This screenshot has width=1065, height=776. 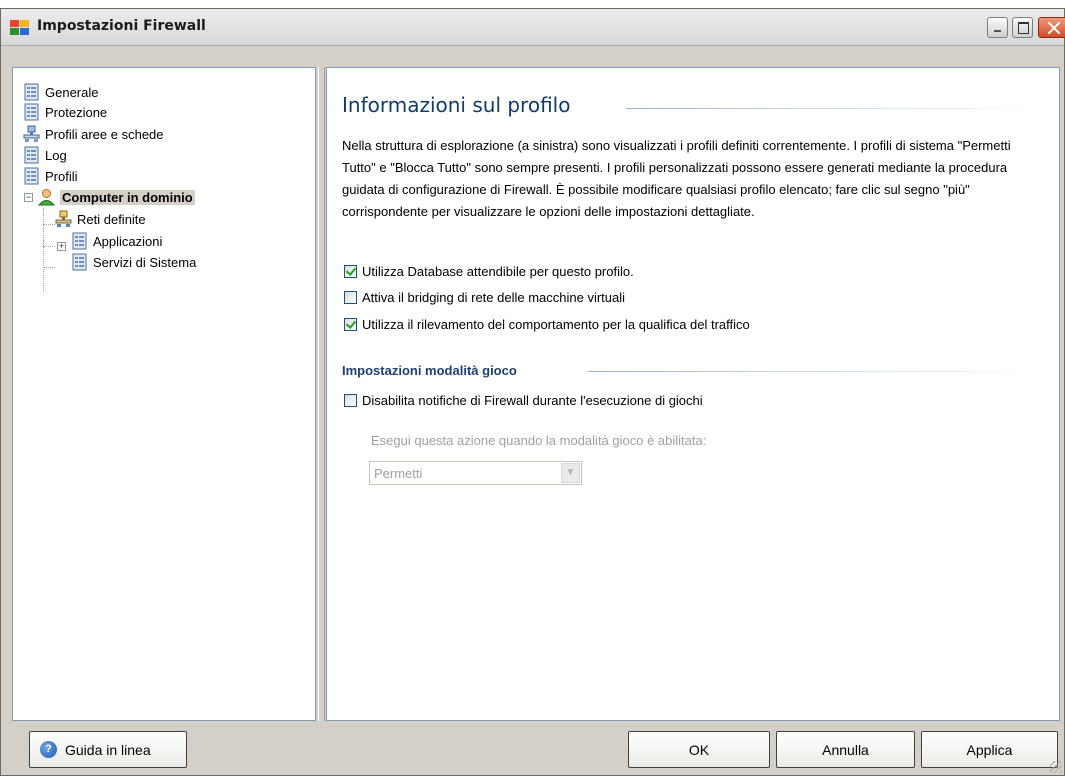 I want to click on tree-item-profili: Profili, so click(x=50, y=176).